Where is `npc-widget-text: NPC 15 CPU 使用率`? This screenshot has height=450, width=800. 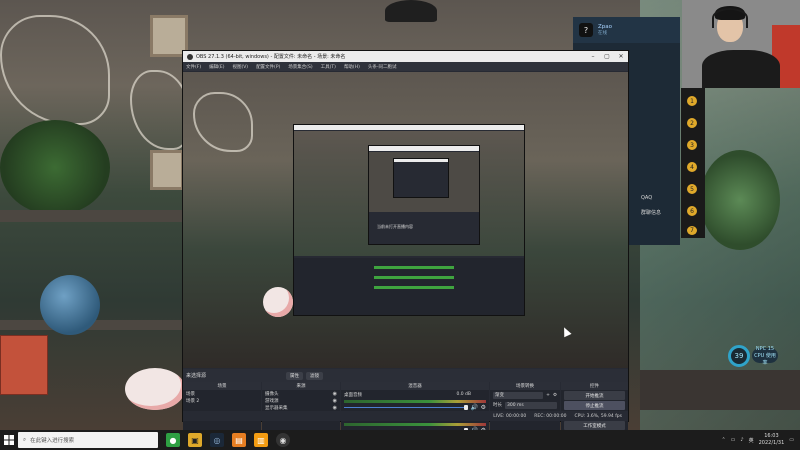
npc-widget-text: NPC 15 CPU 使用率 is located at coordinates (765, 356).